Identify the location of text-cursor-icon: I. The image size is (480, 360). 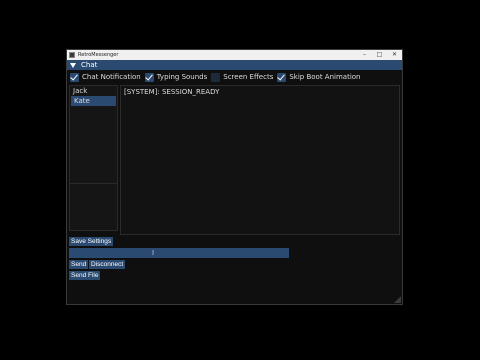
(153, 253).